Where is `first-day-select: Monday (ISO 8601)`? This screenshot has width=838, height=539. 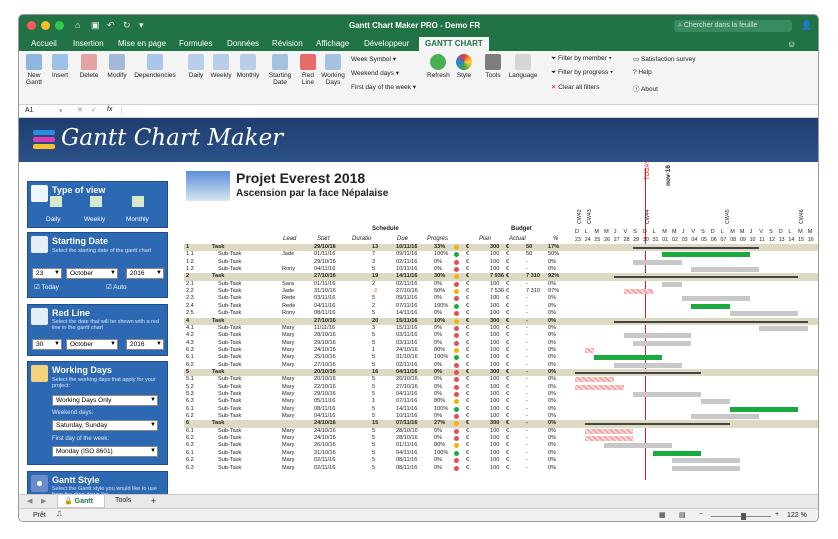 first-day-select: Monday (ISO 8601) is located at coordinates (105, 451).